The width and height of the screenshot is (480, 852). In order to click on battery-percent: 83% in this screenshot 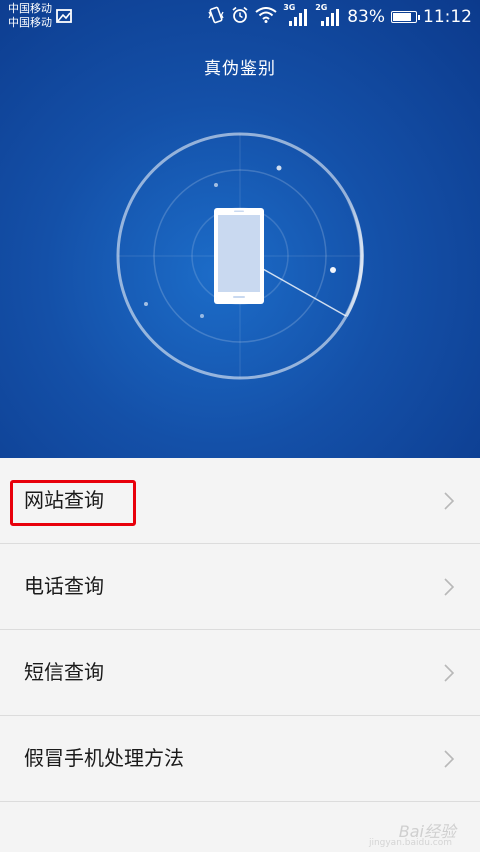, I will do `click(366, 17)`.